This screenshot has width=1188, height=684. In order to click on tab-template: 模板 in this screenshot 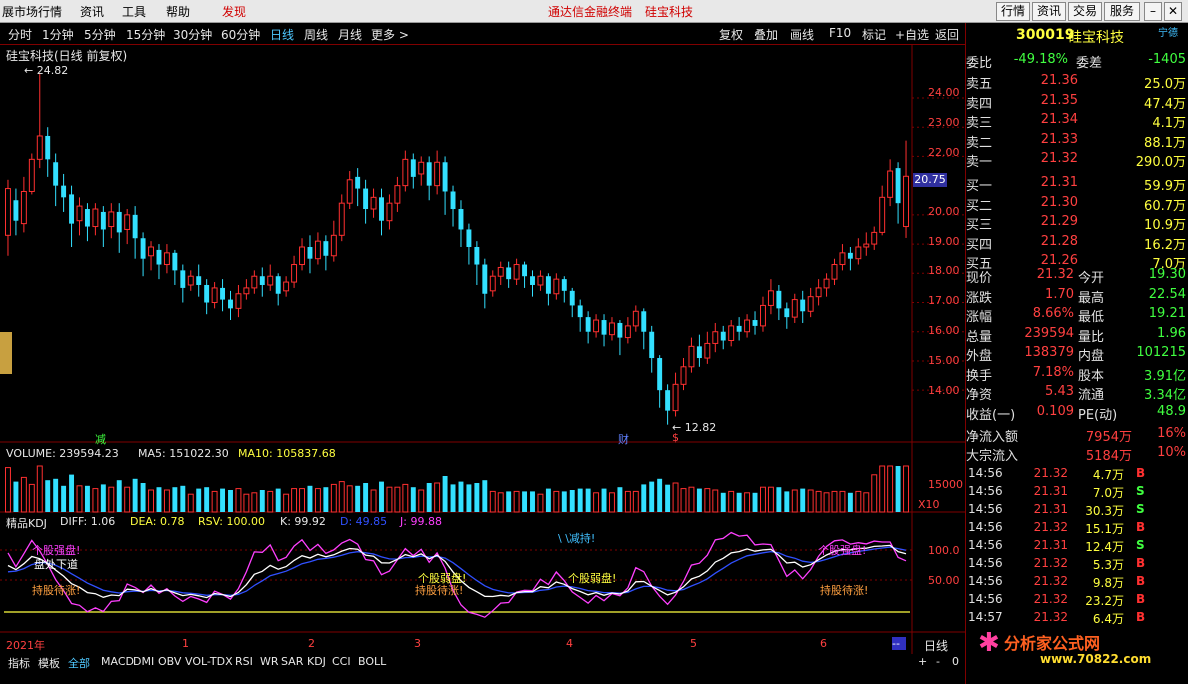, I will do `click(49, 663)`.